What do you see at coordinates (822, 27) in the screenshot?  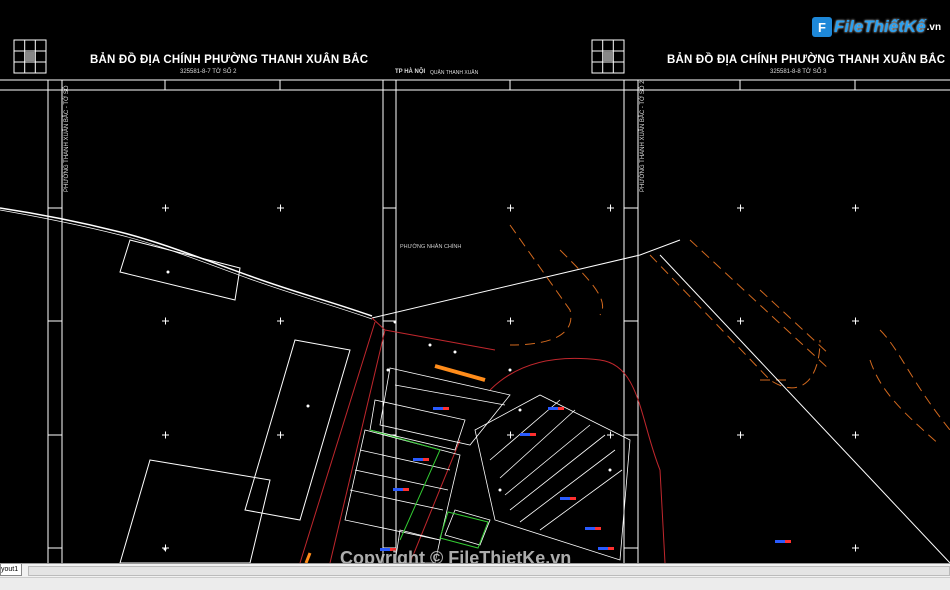 I see `logo-icon: F` at bounding box center [822, 27].